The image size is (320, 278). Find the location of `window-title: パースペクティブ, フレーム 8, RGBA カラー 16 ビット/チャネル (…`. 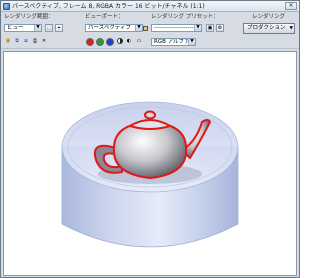

window-title: パースペクティブ, フレーム 8, RGBA カラー 16 ビット/チャネル (… is located at coordinates (108, 6).